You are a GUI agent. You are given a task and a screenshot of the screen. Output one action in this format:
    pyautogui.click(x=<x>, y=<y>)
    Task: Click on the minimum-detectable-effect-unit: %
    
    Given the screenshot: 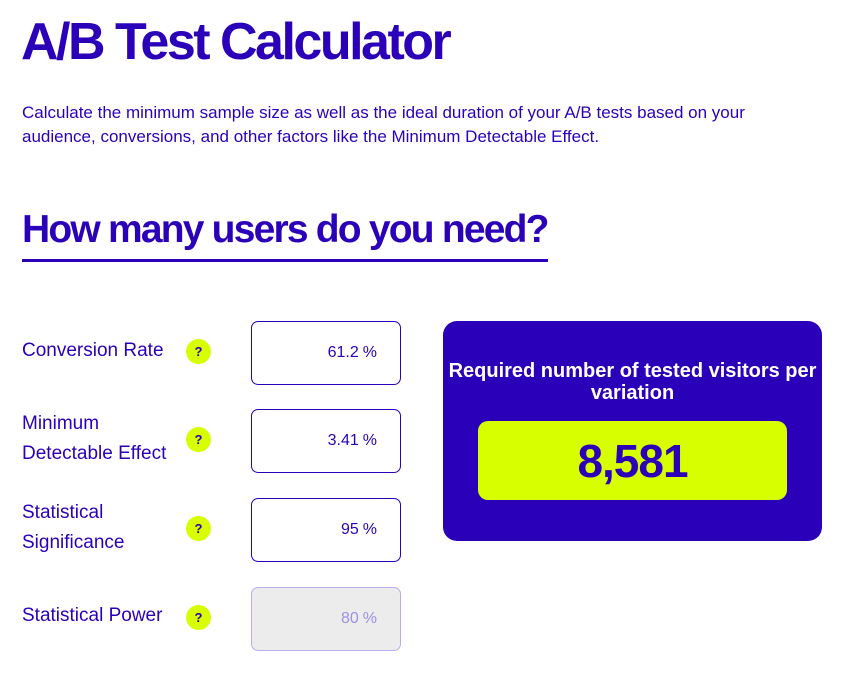 What is the action you would take?
    pyautogui.click(x=369, y=440)
    